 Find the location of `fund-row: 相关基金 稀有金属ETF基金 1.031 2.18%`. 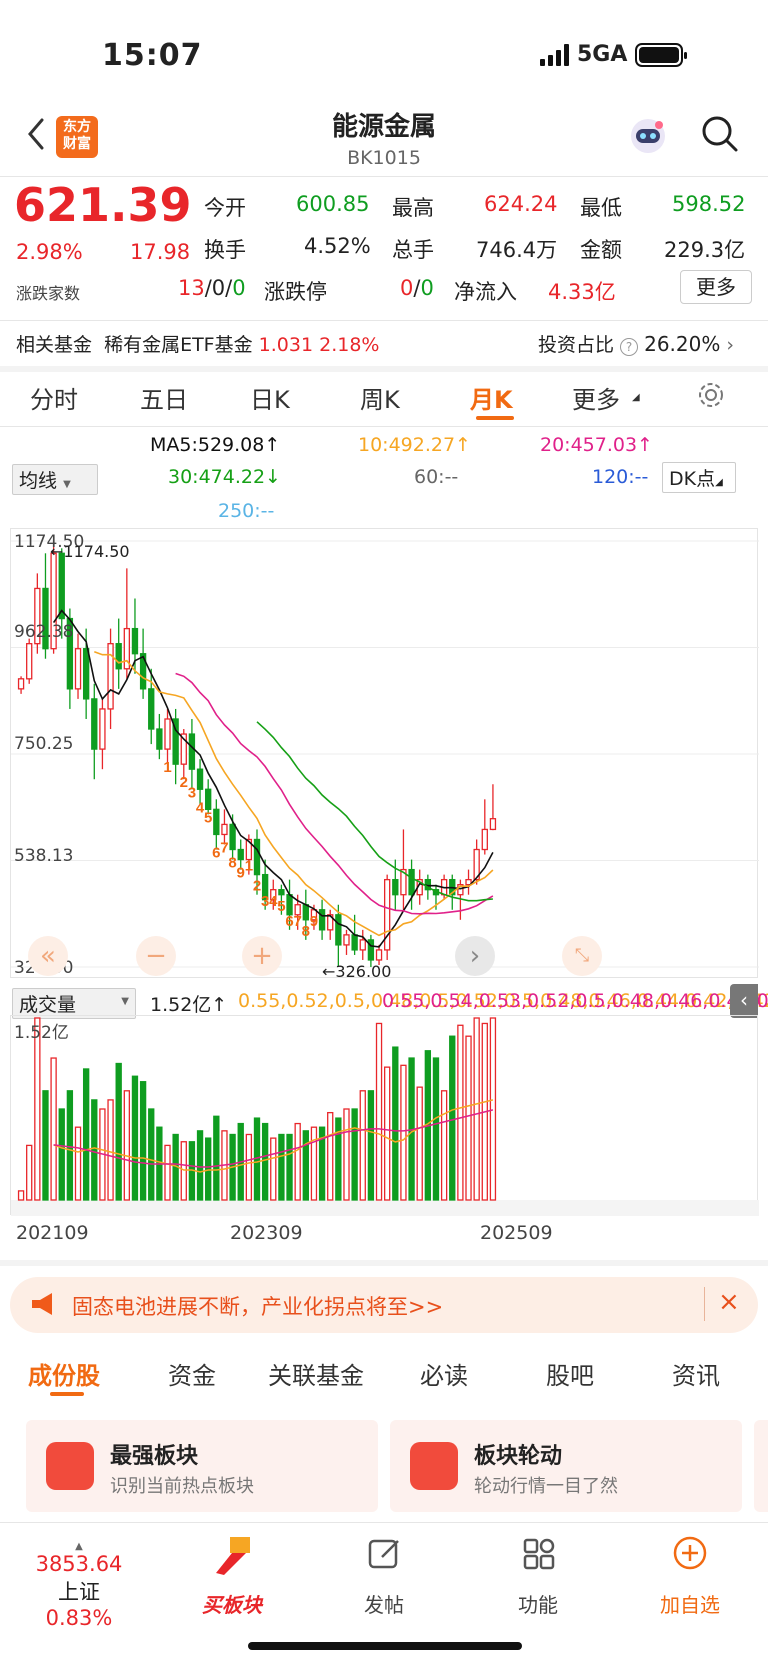

fund-row: 相关基金 稀有金属ETF基金 1.031 2.18% is located at coordinates (197, 343).